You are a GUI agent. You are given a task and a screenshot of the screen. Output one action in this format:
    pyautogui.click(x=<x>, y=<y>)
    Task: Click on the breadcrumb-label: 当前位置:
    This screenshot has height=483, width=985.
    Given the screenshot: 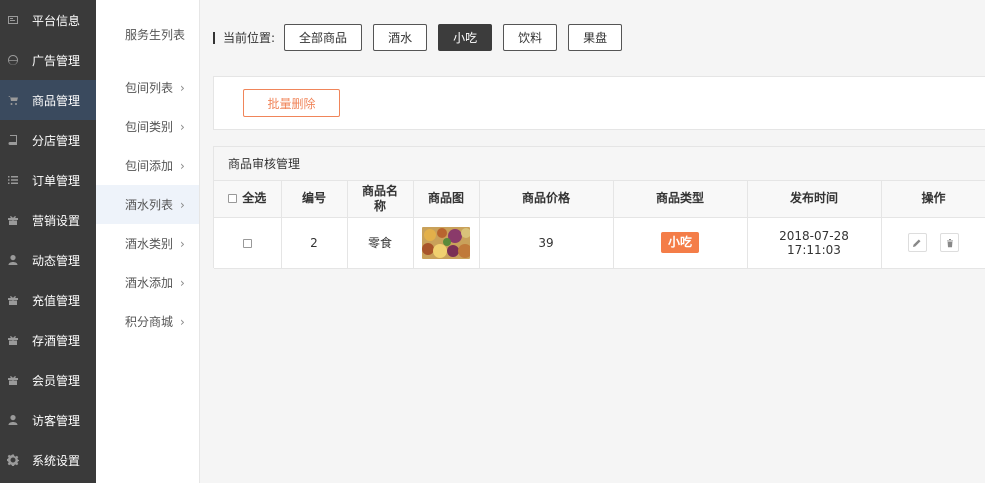 What is the action you would take?
    pyautogui.click(x=249, y=38)
    